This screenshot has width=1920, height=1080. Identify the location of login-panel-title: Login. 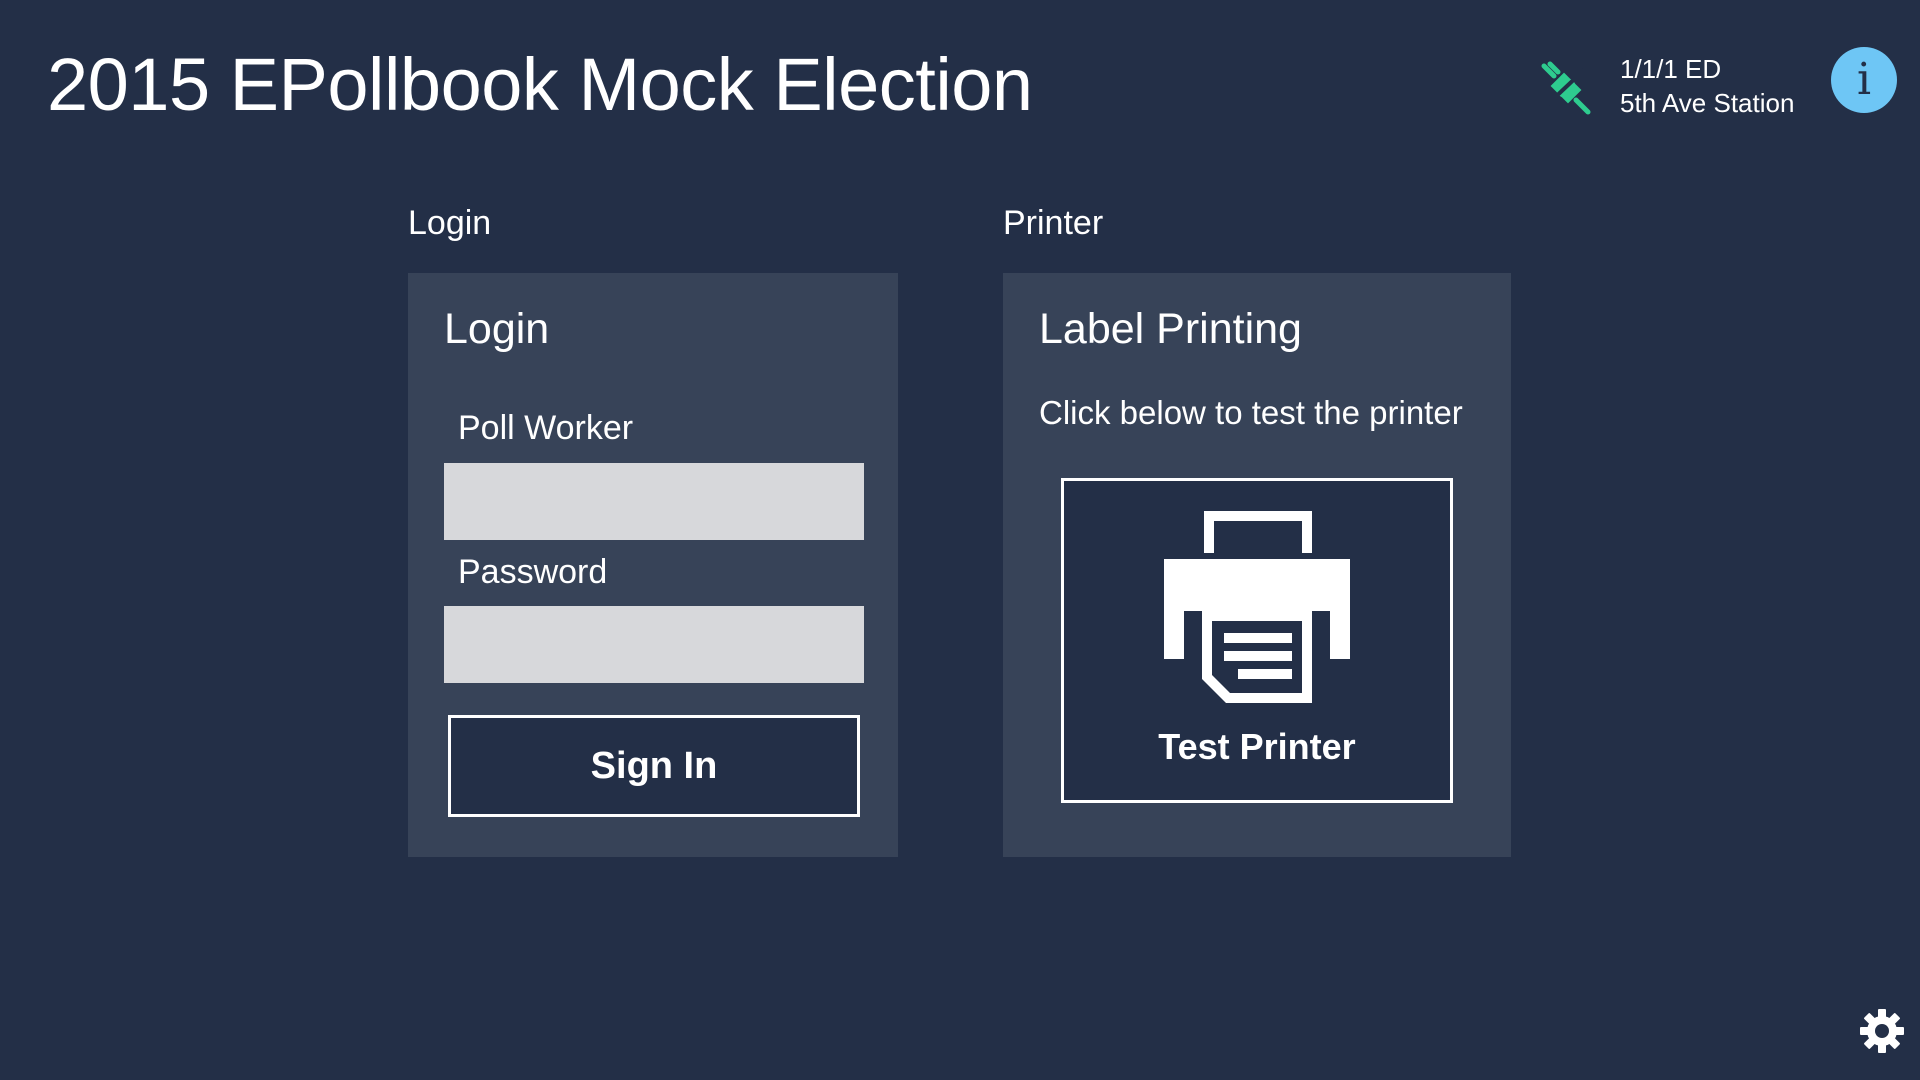
(497, 329).